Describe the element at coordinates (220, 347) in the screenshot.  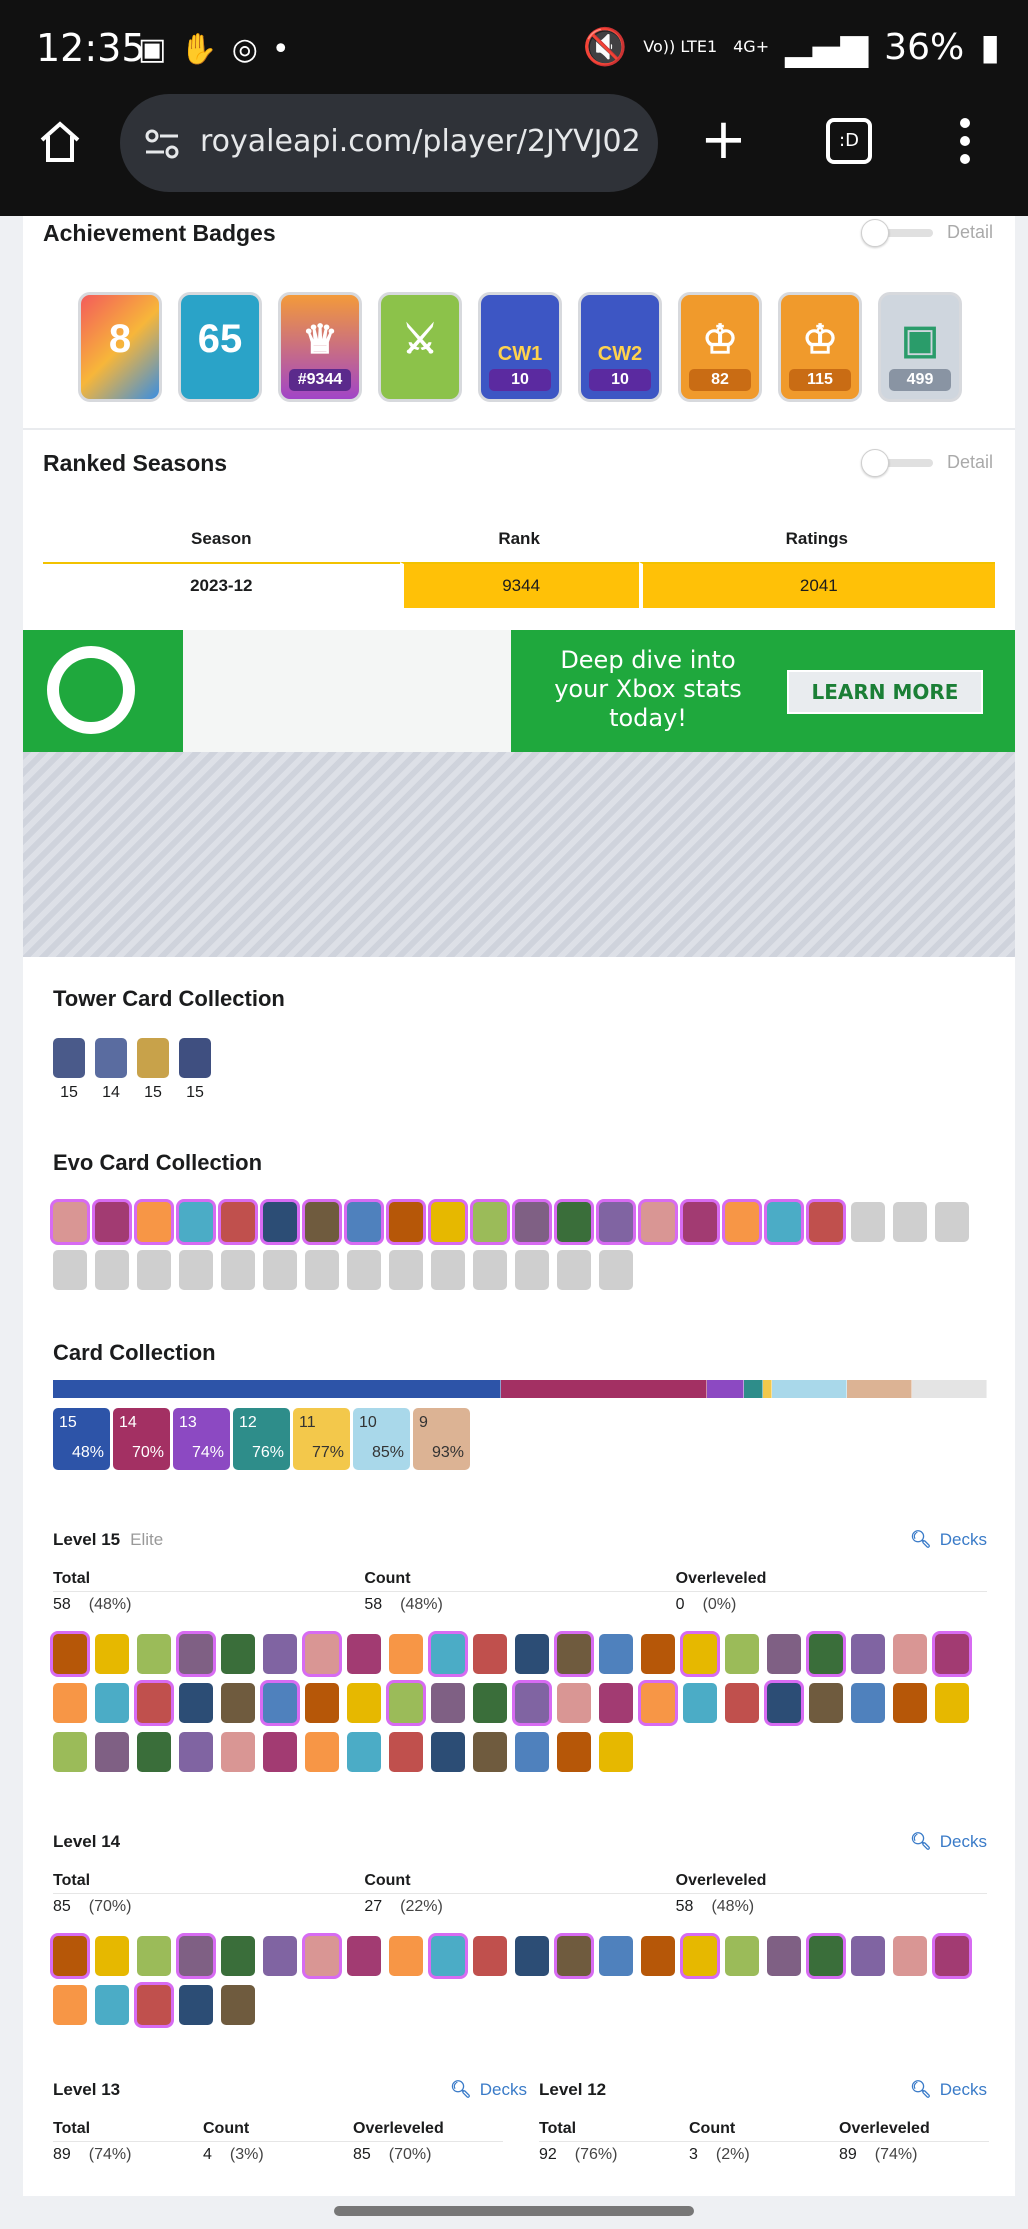
I see `badge-level: 65` at that location.